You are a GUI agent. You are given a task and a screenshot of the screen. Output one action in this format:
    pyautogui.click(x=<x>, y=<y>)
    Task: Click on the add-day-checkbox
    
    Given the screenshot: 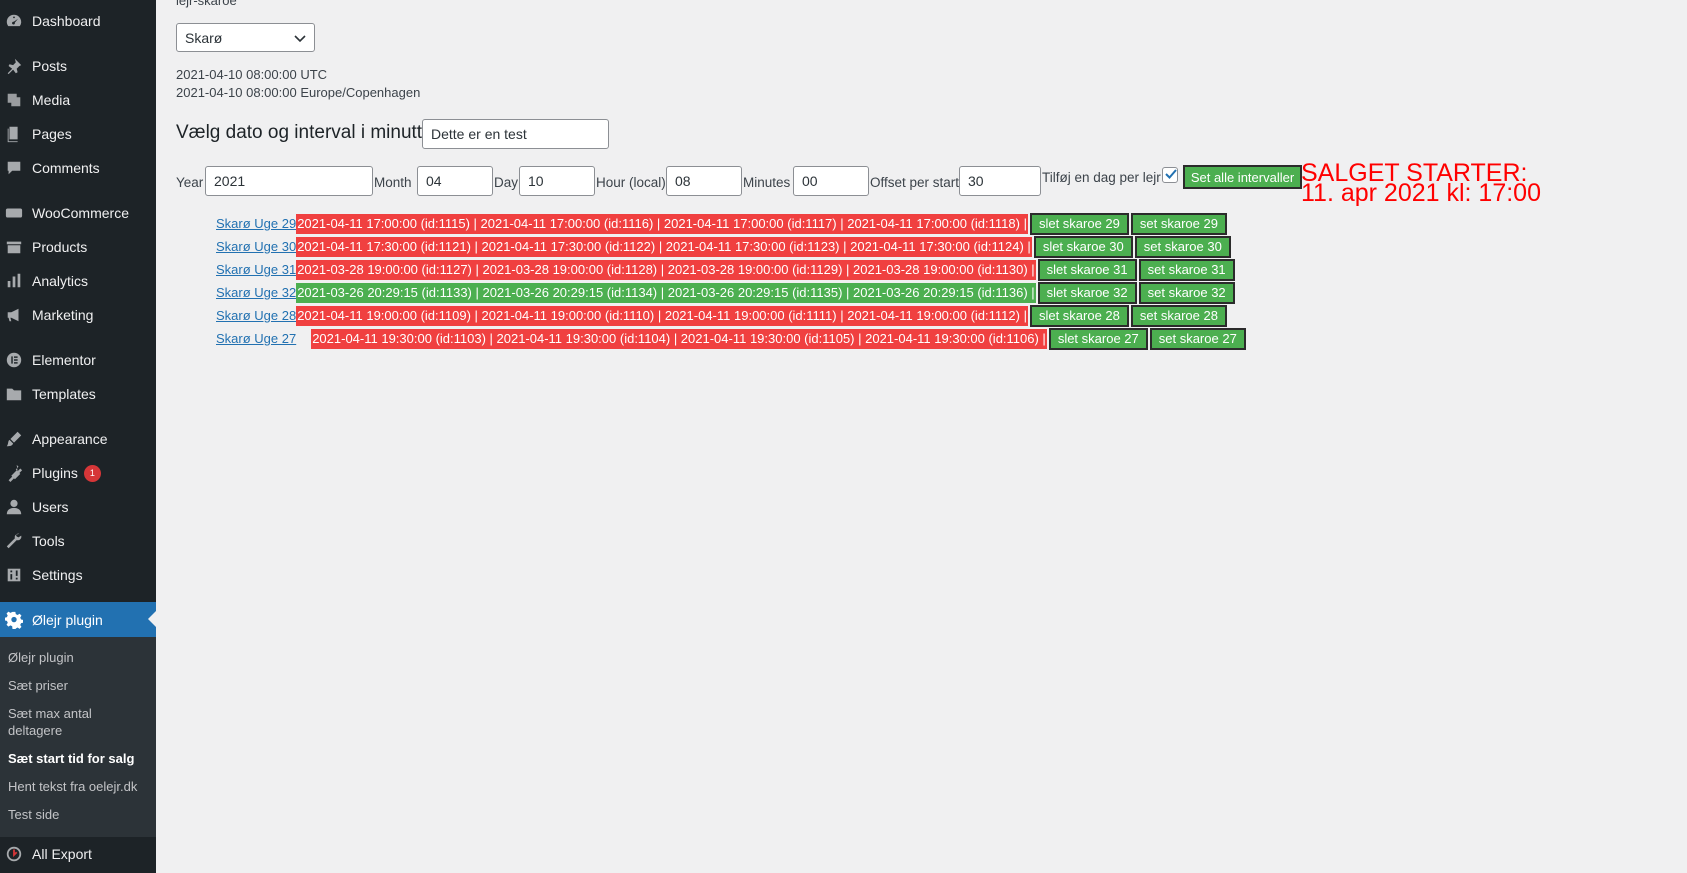 What is the action you would take?
    pyautogui.click(x=1170, y=175)
    